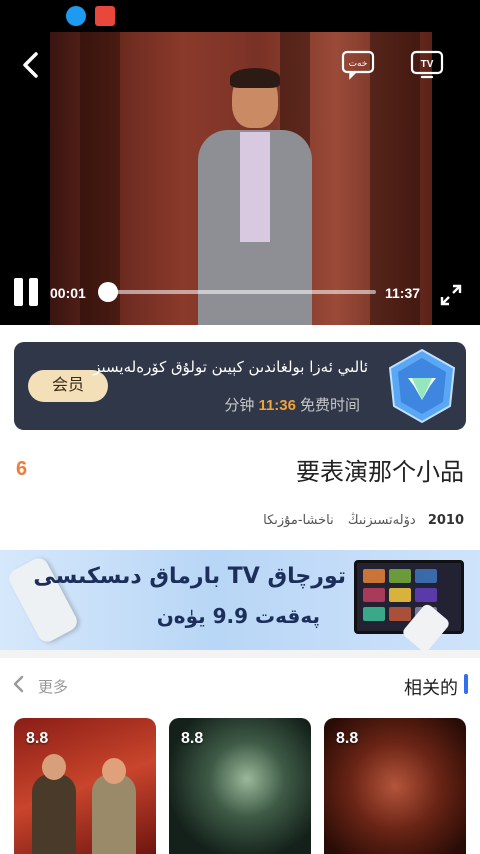 The height and width of the screenshot is (854, 480). Describe the element at coordinates (466, 684) in the screenshot. I see `section-accent-bar` at that location.